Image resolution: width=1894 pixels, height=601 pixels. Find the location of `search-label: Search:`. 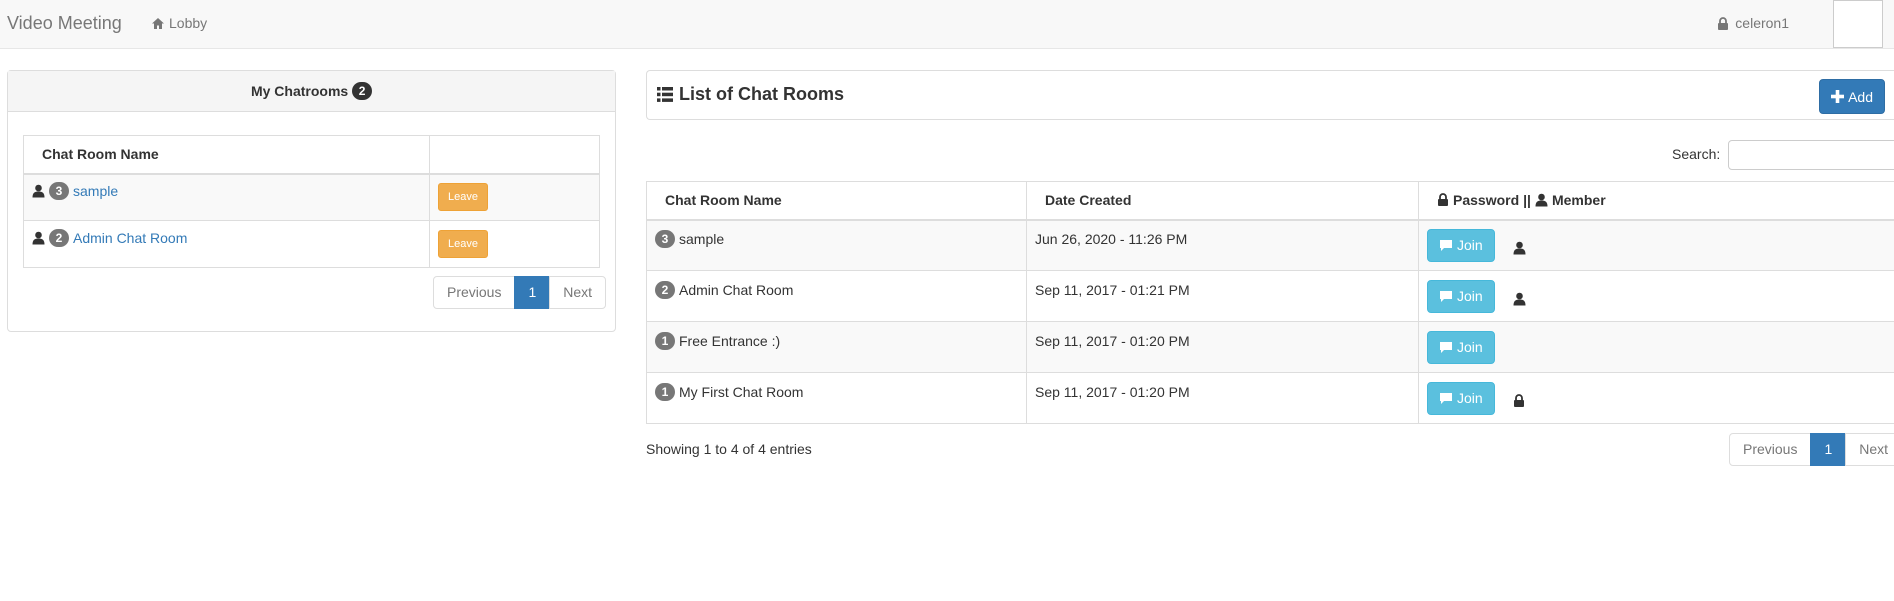

search-label: Search: is located at coordinates (1696, 154).